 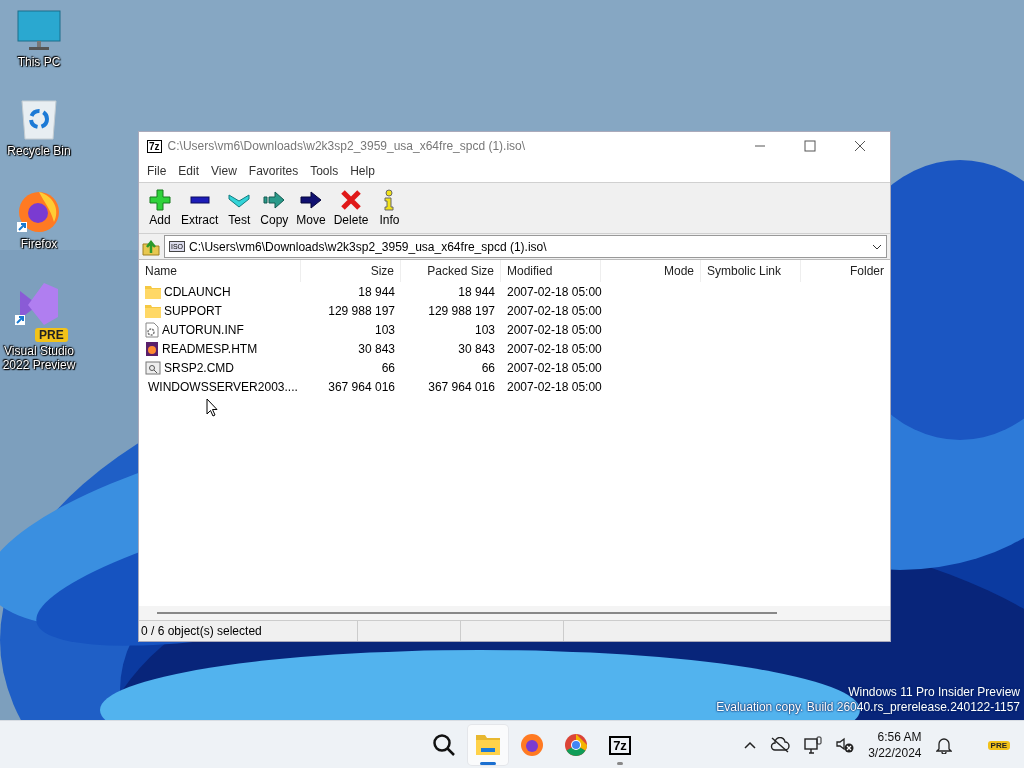 What do you see at coordinates (860, 146) in the screenshot?
I see `close-icon` at bounding box center [860, 146].